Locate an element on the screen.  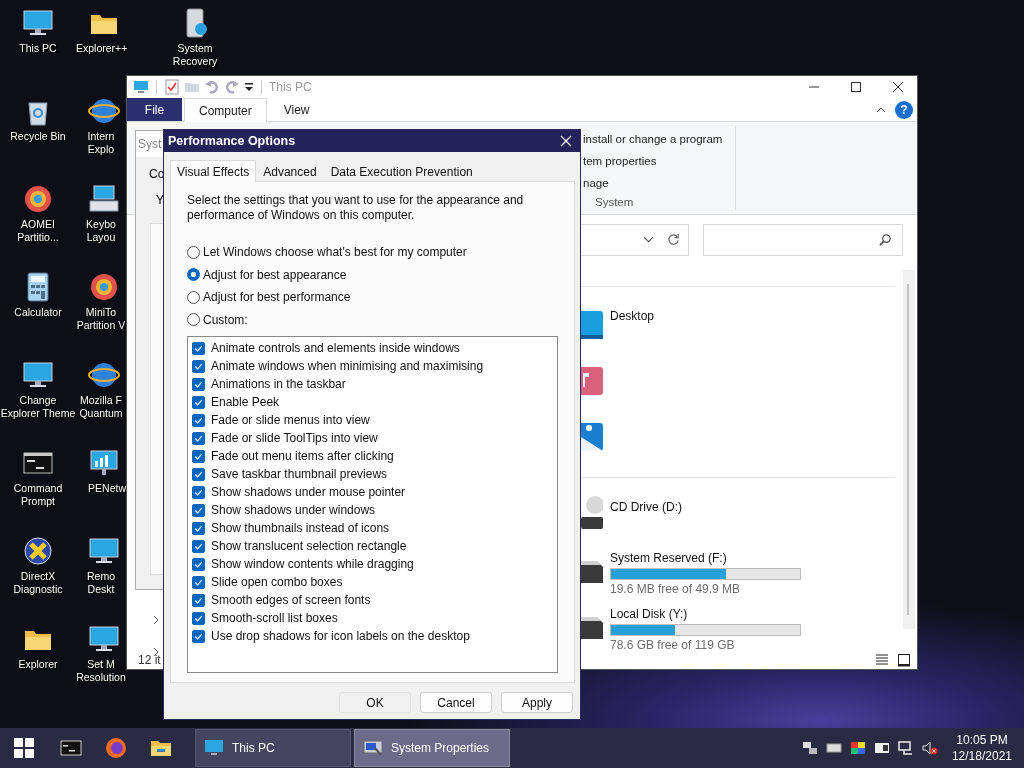
ribbon-command: install or change a program is located at coordinates (658, 139).